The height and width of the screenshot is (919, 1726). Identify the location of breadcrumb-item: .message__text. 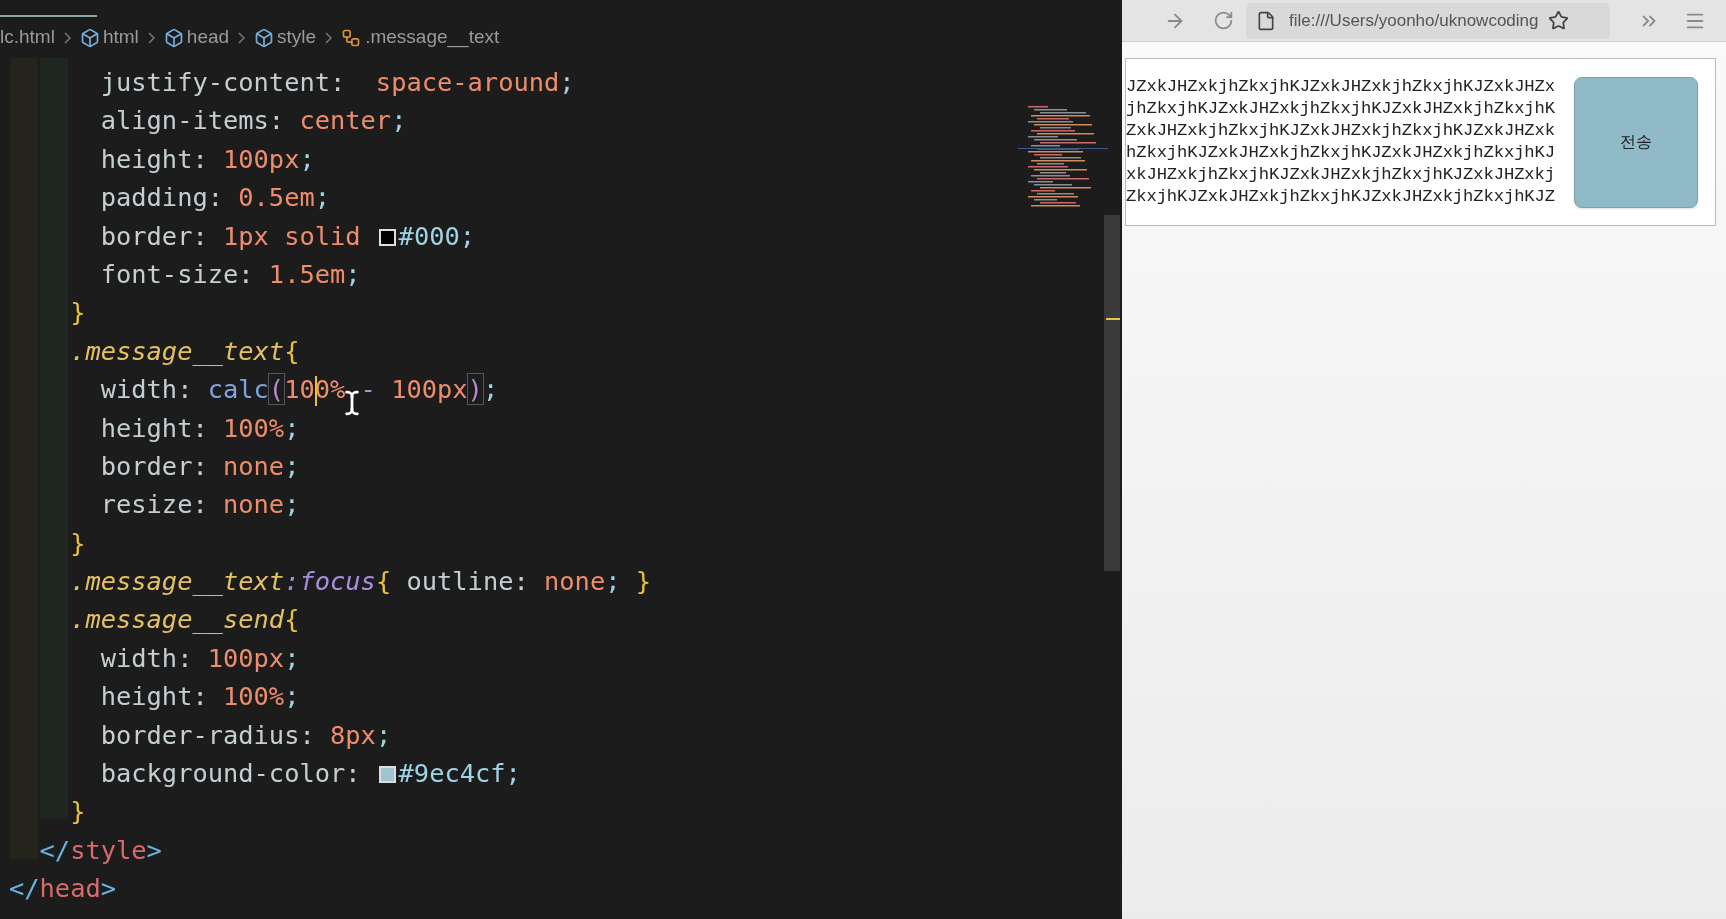
(432, 37).